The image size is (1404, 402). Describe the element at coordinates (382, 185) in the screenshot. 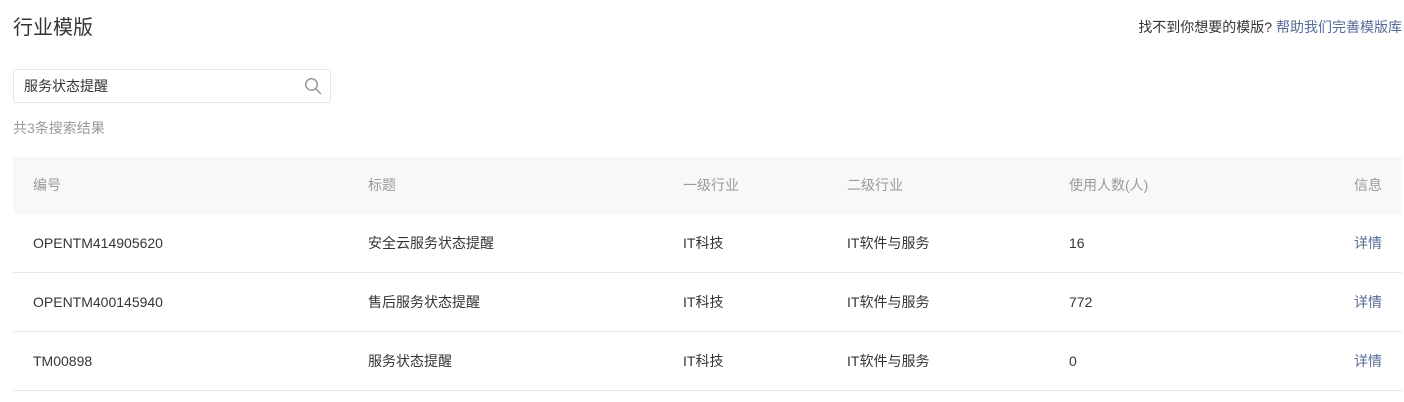

I see `column-header-title: 标题` at that location.